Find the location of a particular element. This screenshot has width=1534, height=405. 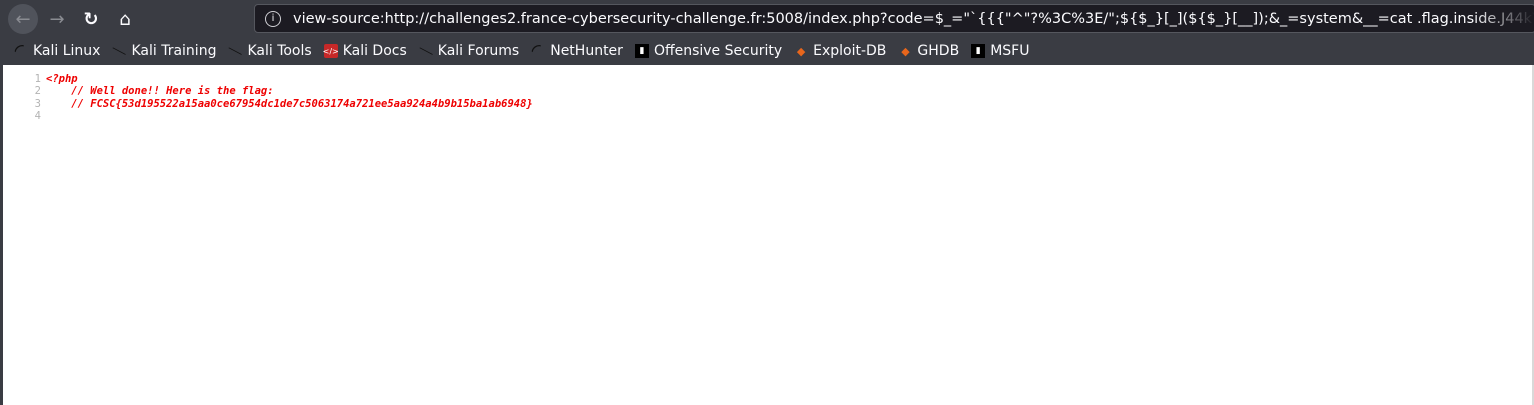

forward-button: → is located at coordinates (57, 19).